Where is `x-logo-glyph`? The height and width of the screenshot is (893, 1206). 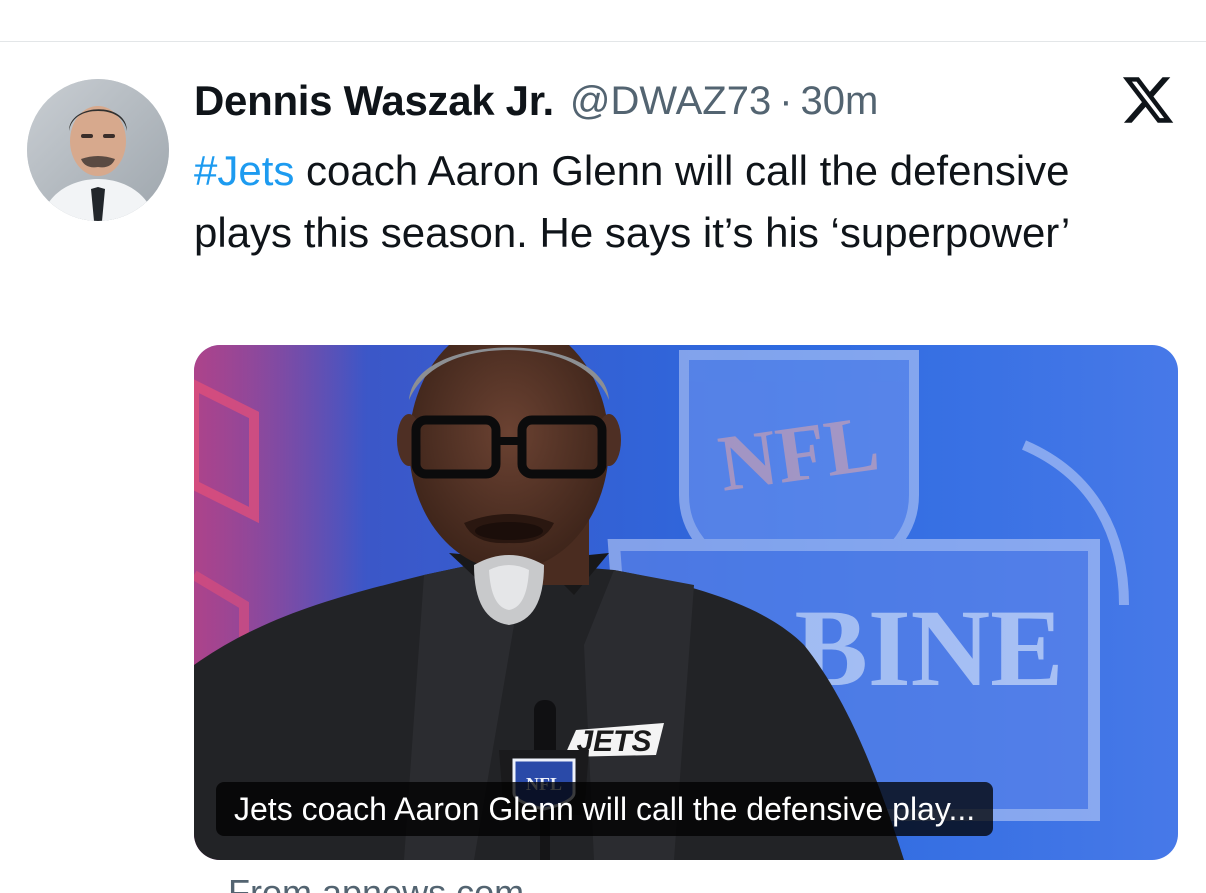
x-logo-glyph is located at coordinates (1148, 100).